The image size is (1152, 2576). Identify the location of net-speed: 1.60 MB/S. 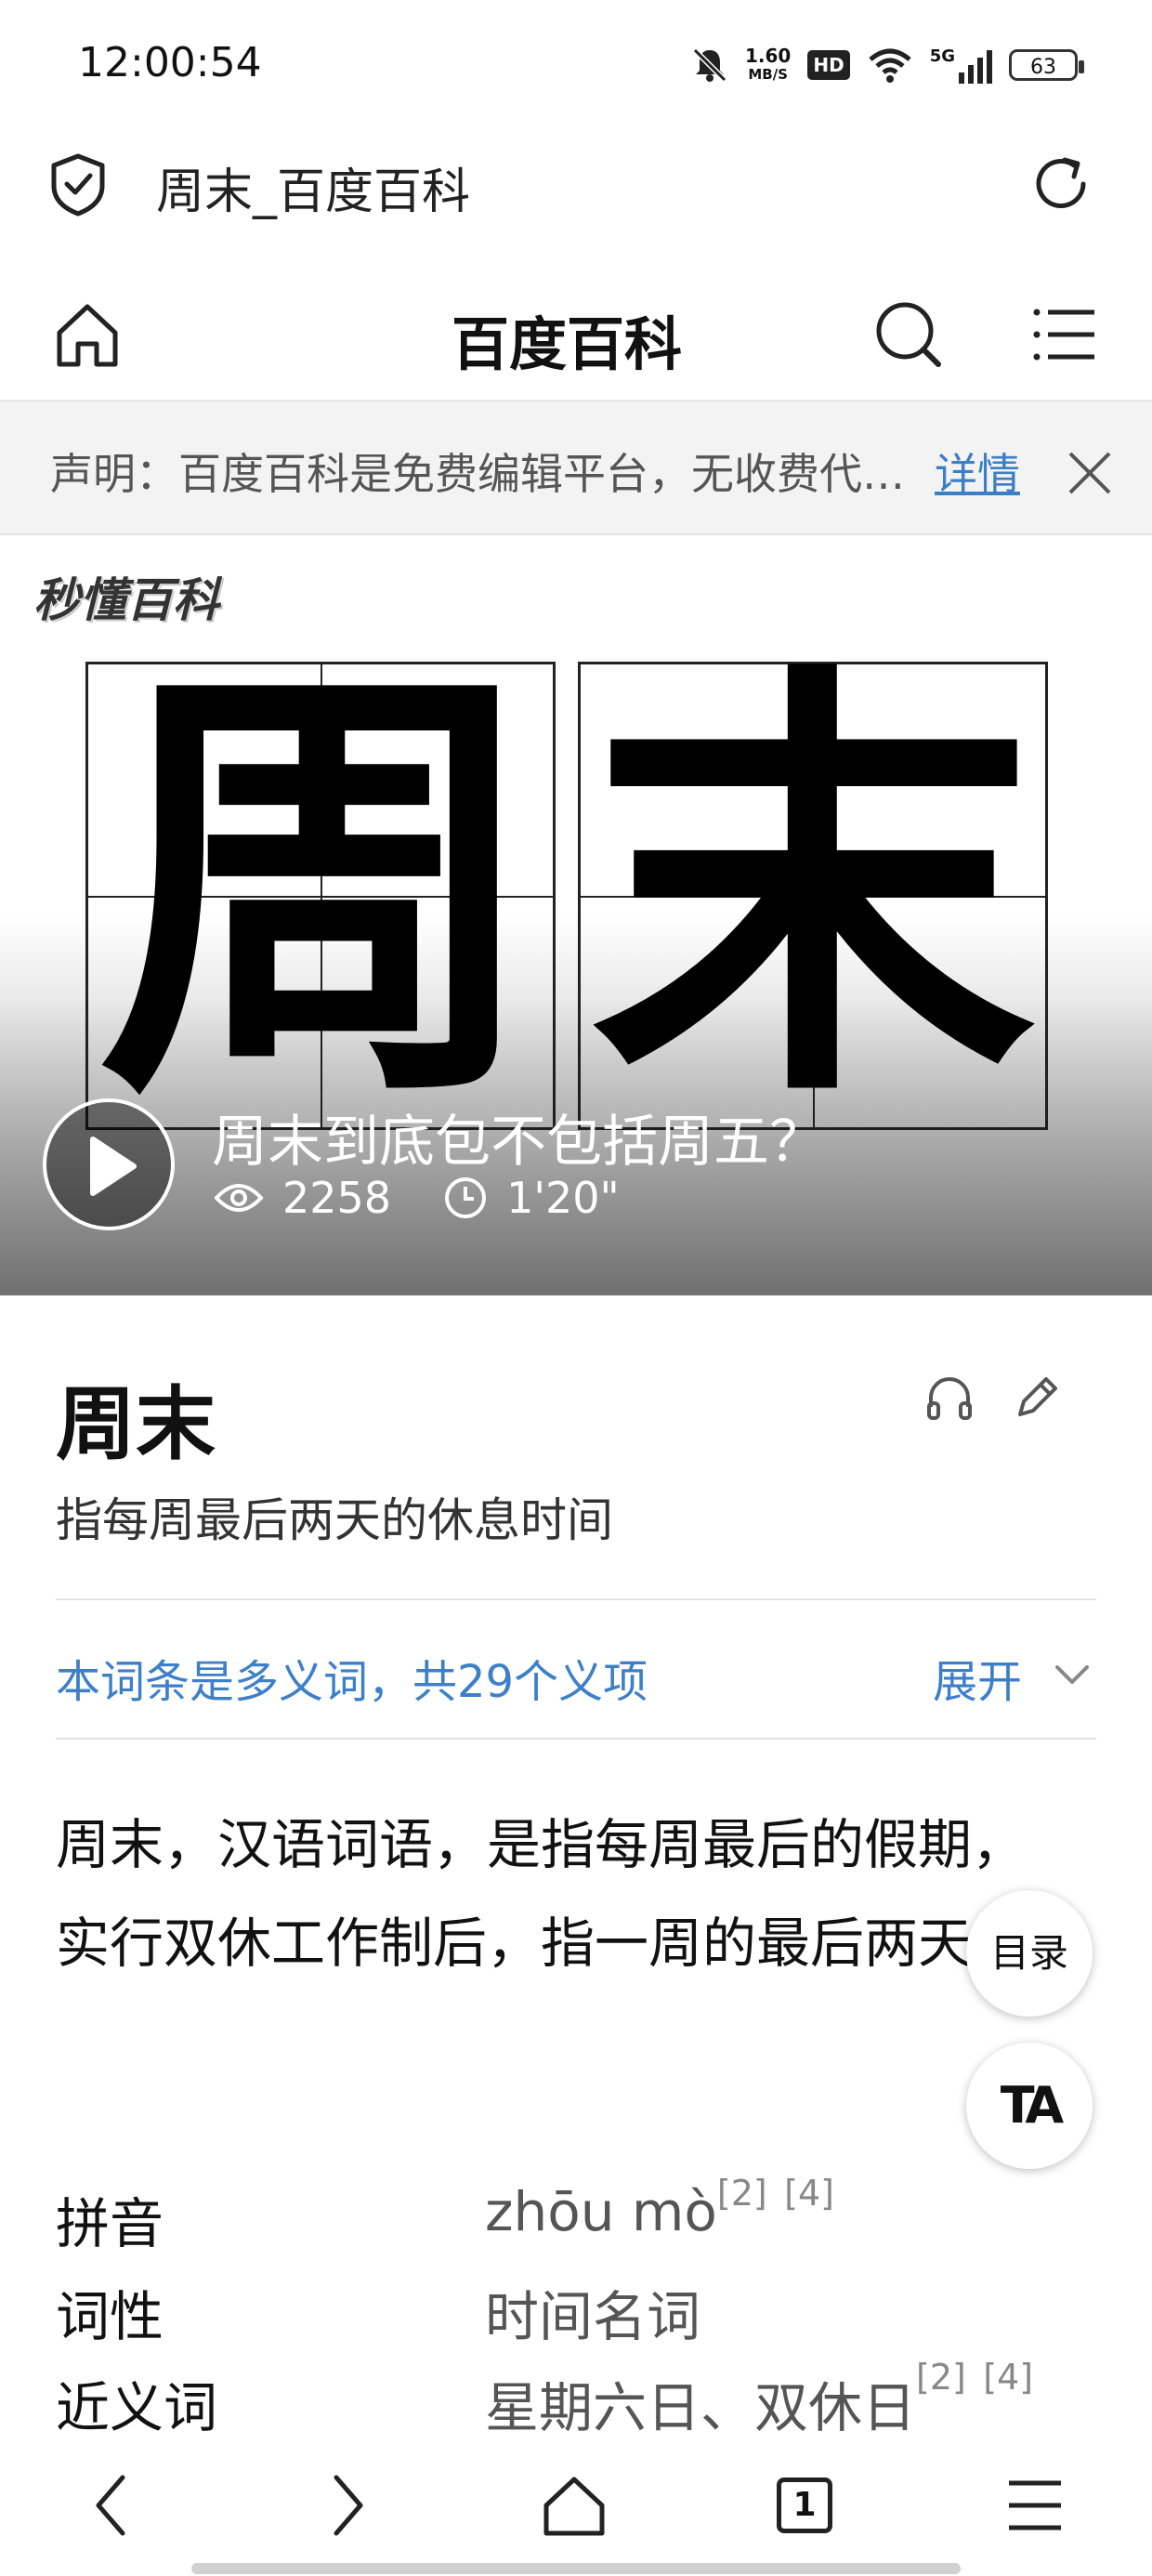
(768, 65).